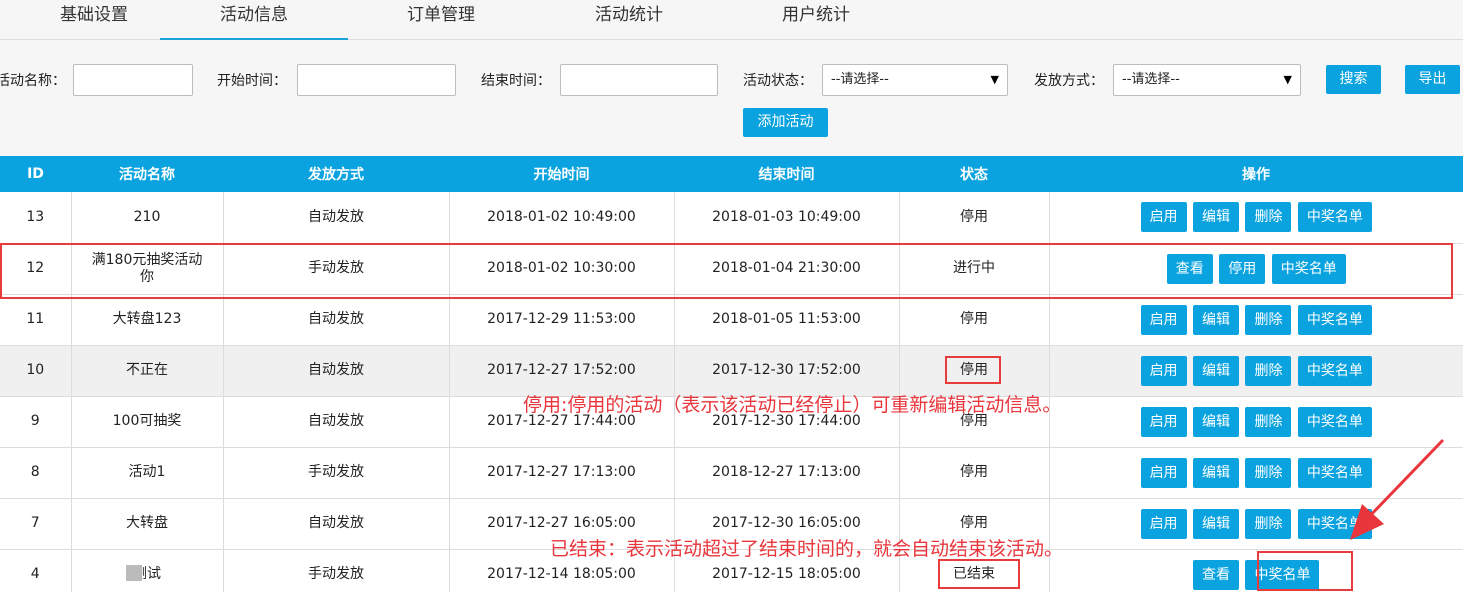 The width and height of the screenshot is (1463, 592). What do you see at coordinates (778, 81) in the screenshot?
I see `activity-status-label: 活动状态：` at bounding box center [778, 81].